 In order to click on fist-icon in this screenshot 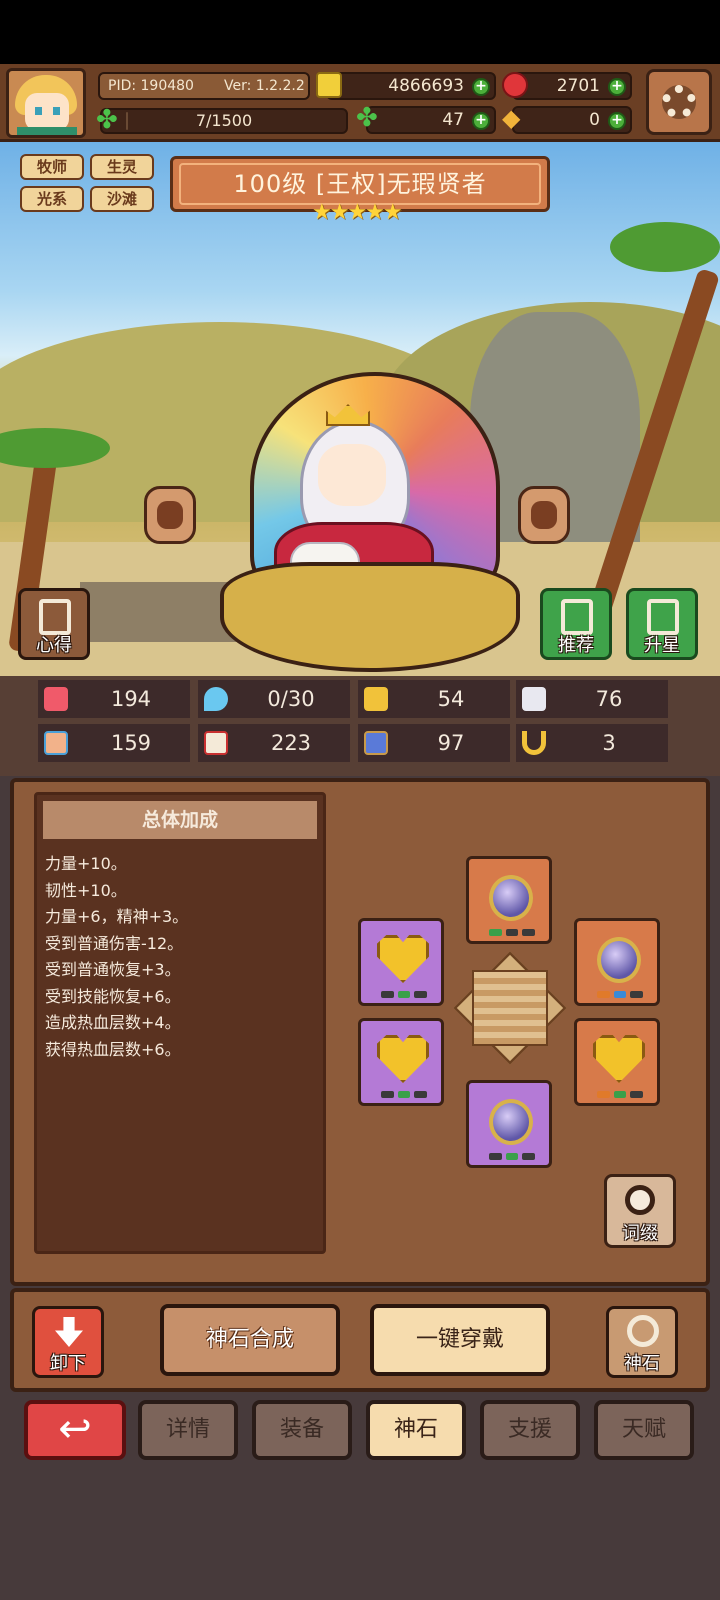, I will do `click(56, 743)`.